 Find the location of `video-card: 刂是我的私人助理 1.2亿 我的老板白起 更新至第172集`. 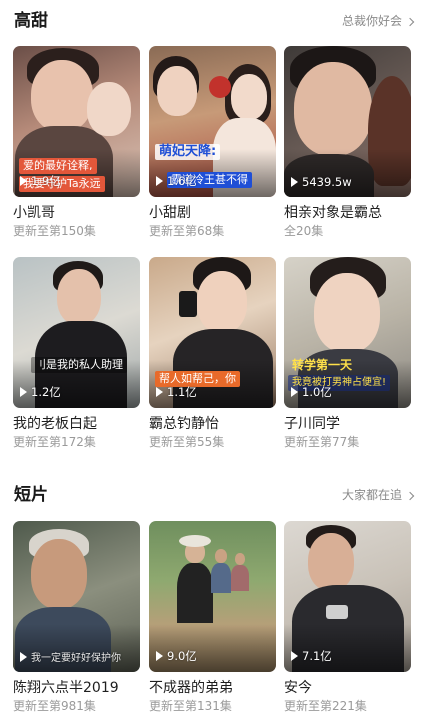

video-card: 刂是我的私人助理 1.2亿 我的老板白起 更新至第172集 is located at coordinates (76, 353).